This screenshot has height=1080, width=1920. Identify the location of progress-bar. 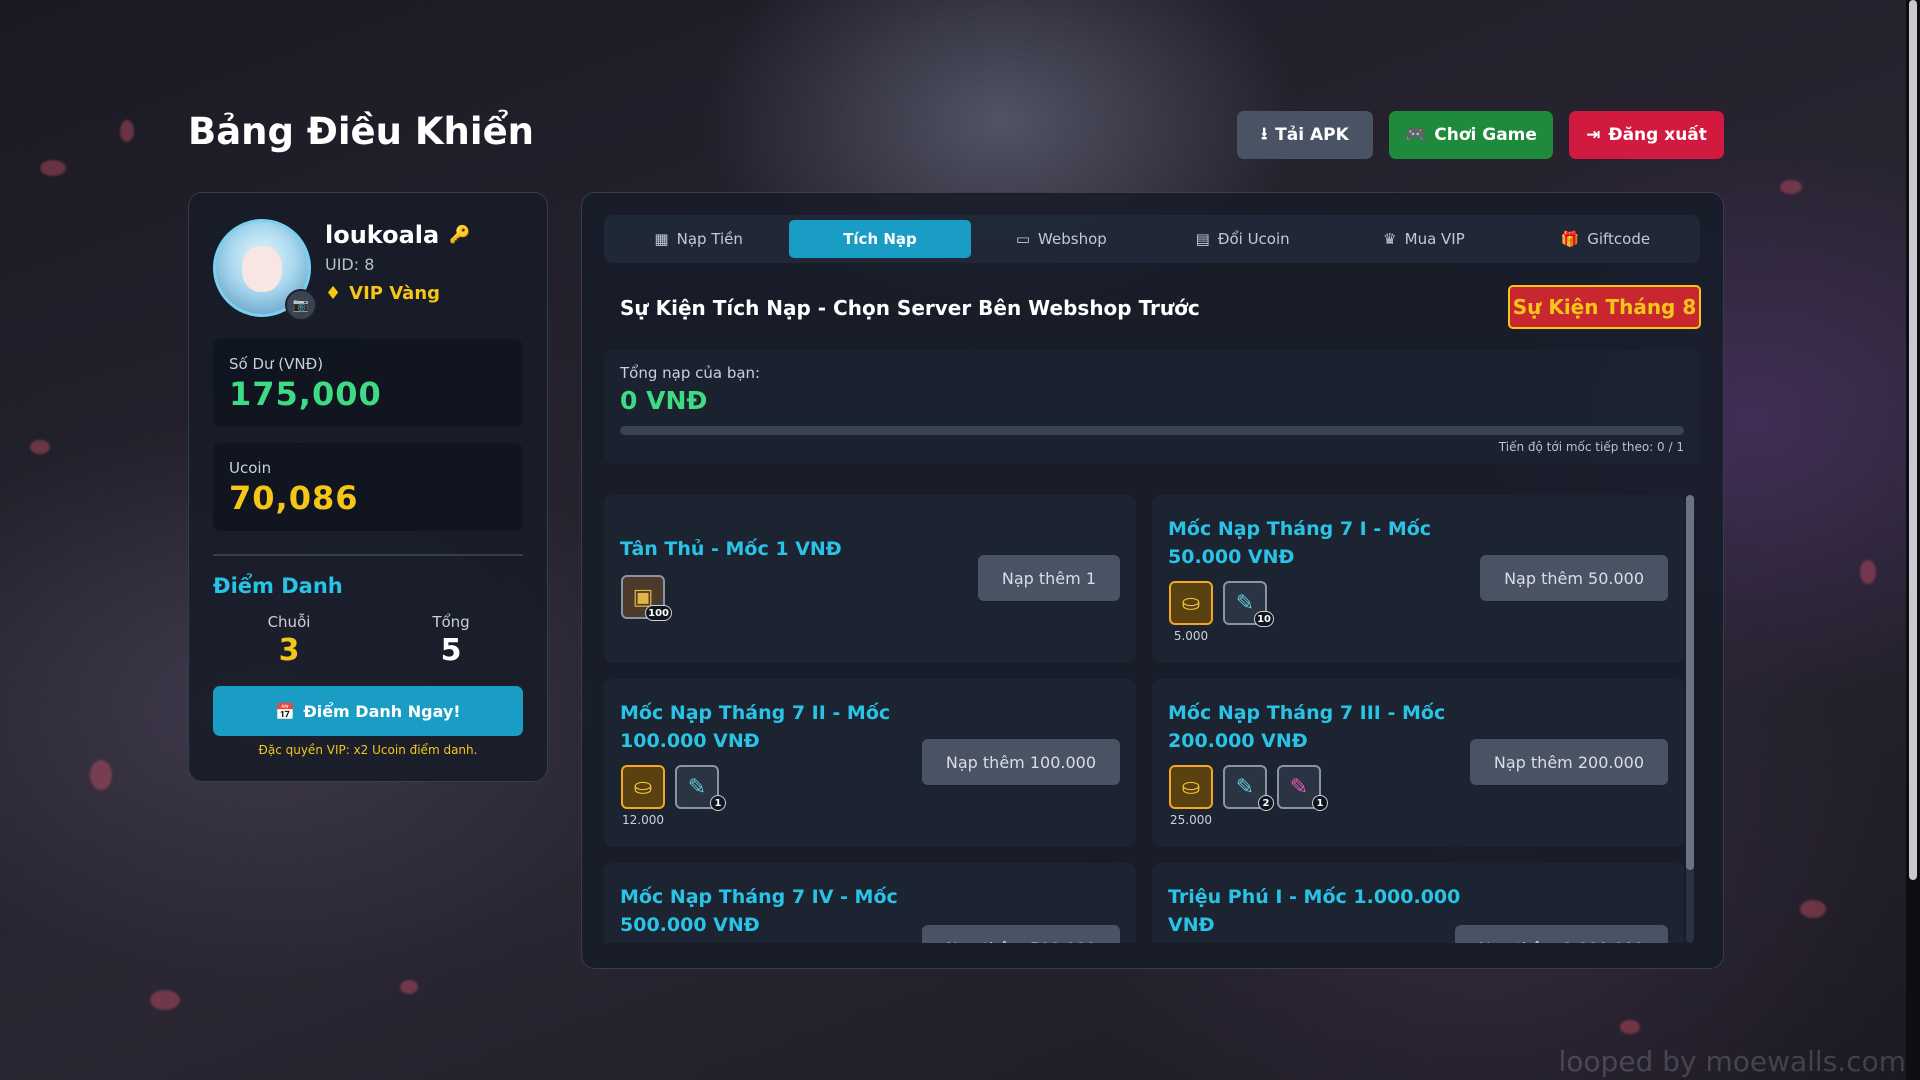
(1152, 430).